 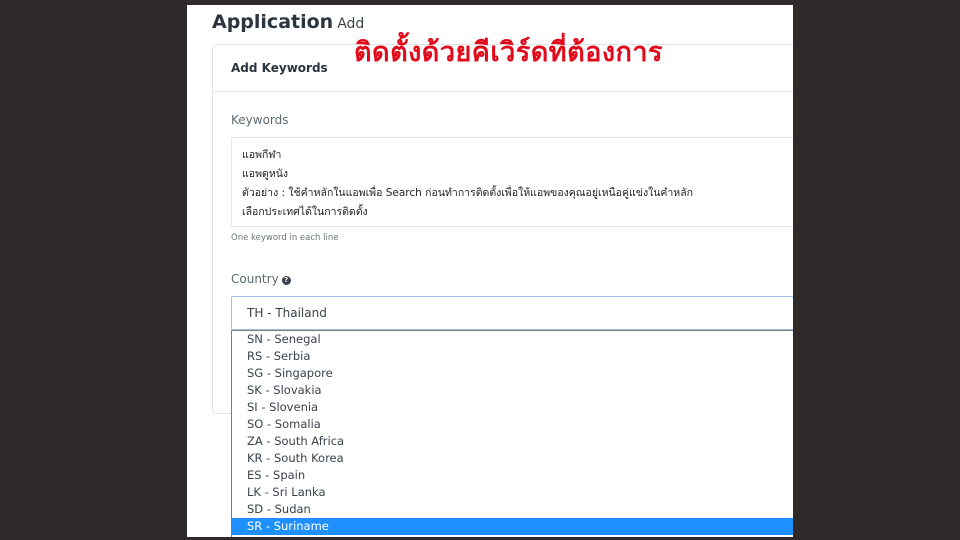 I want to click on dropdown-option: SI - Slovenia, so click(x=512, y=407).